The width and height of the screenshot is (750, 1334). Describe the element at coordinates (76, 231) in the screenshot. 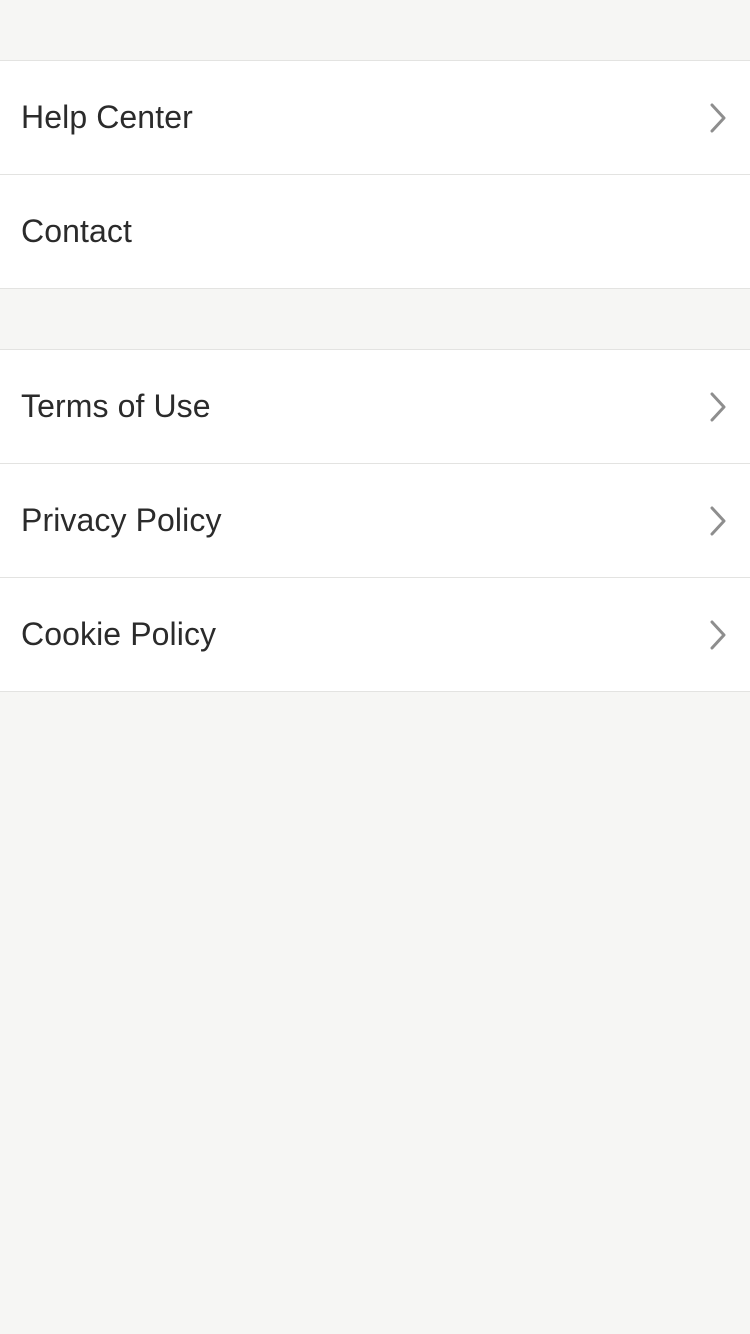

I see `contact-label: Contact` at that location.